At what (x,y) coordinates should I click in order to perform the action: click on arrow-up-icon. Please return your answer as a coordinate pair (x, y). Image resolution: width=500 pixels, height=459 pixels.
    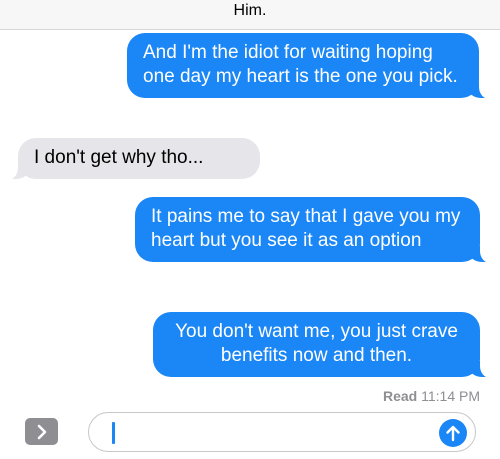
    Looking at the image, I should click on (453, 433).